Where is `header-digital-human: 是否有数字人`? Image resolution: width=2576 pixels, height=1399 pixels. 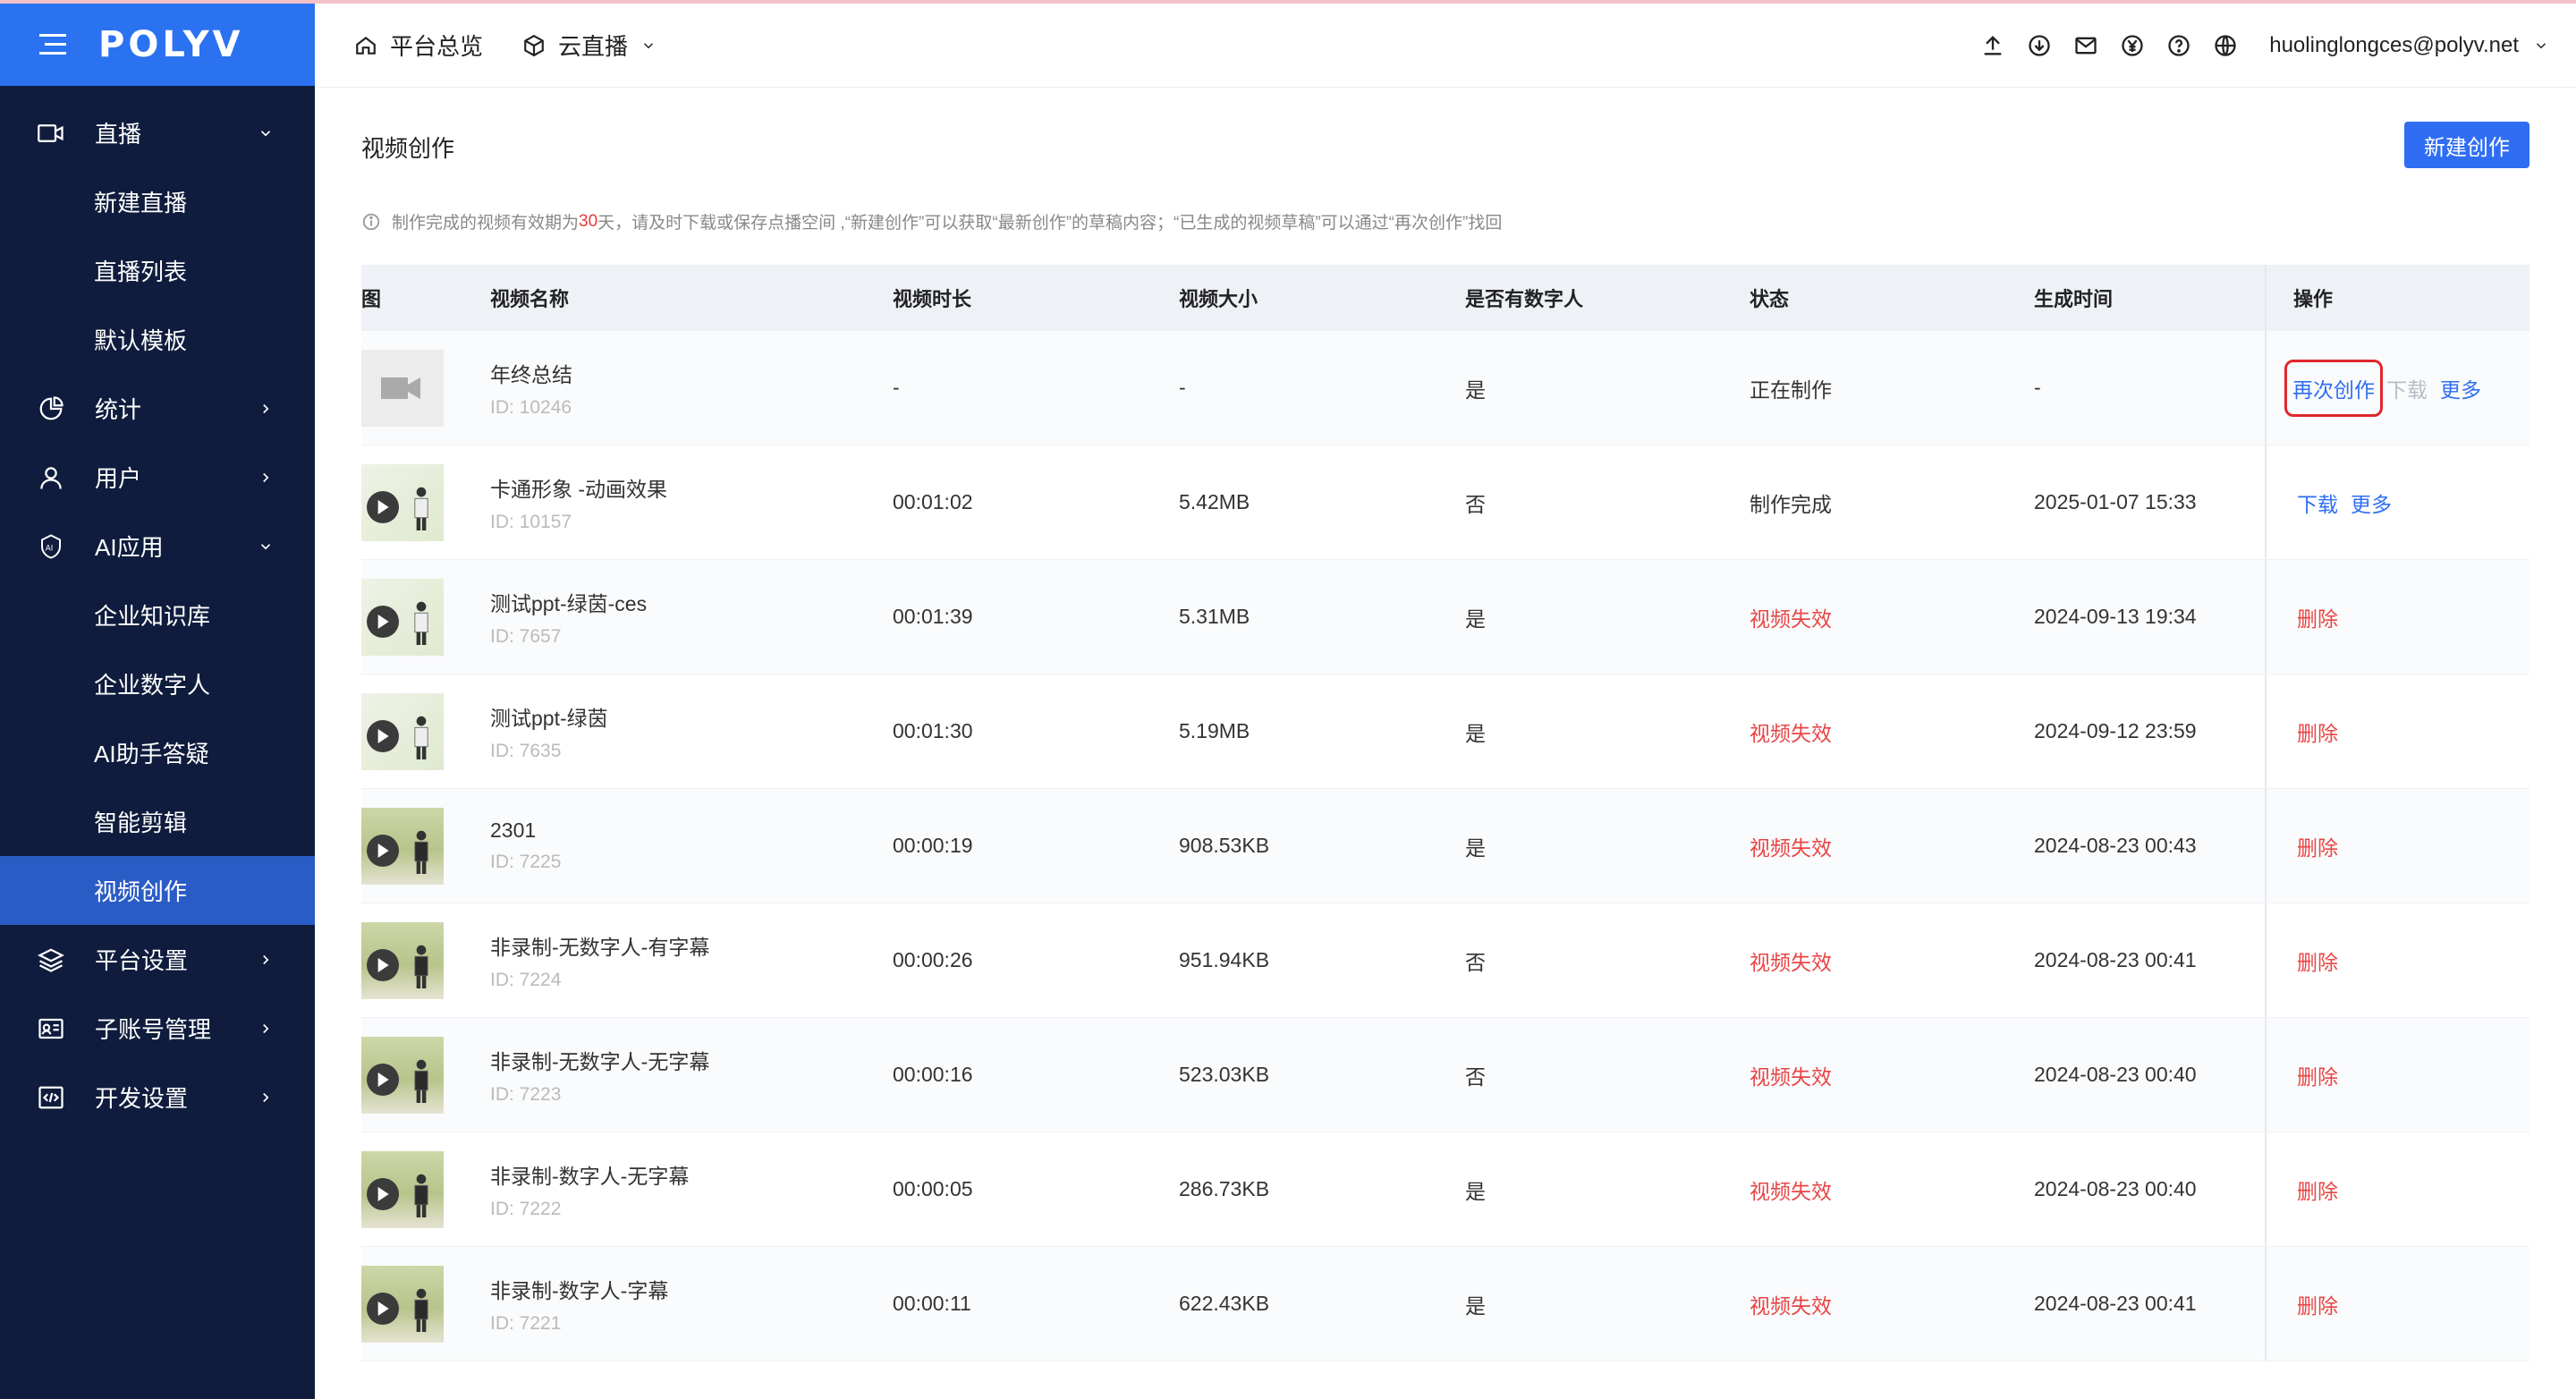 header-digital-human: 是否有数字人 is located at coordinates (1524, 299).